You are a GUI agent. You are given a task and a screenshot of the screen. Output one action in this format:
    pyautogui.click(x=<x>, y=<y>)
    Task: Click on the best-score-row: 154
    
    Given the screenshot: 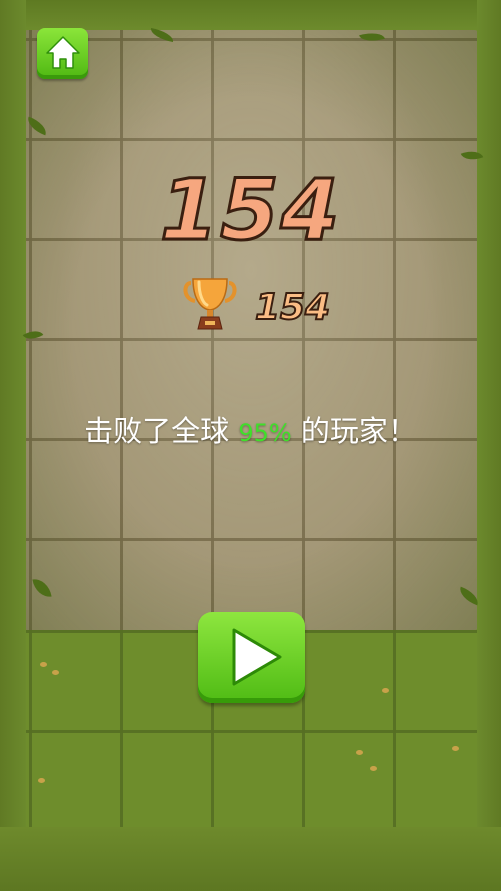 What is the action you would take?
    pyautogui.click(x=261, y=306)
    